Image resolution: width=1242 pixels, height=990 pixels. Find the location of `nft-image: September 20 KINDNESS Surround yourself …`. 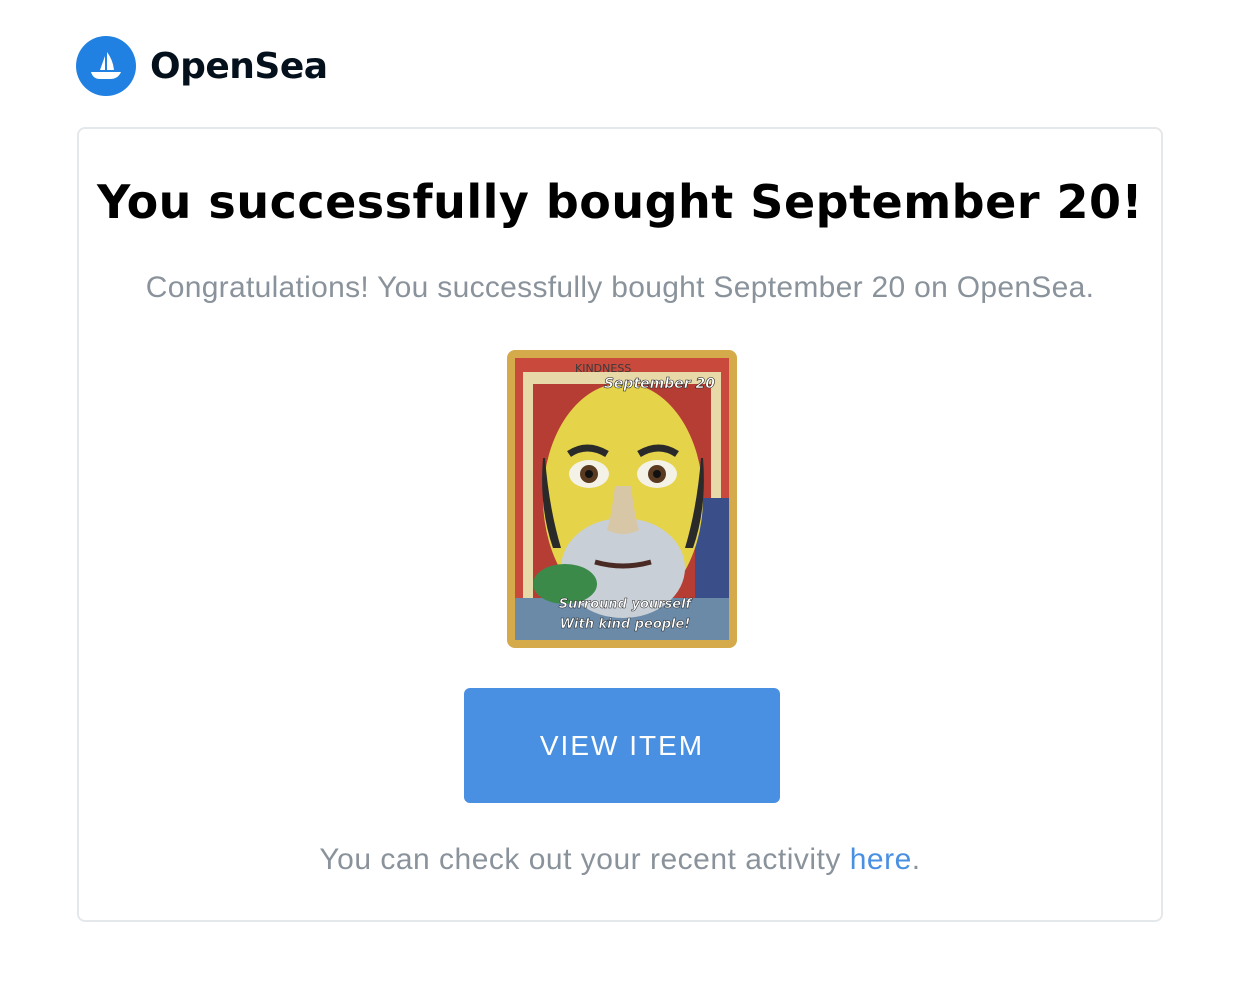

nft-image: September 20 KINDNESS Surround yourself … is located at coordinates (622, 499).